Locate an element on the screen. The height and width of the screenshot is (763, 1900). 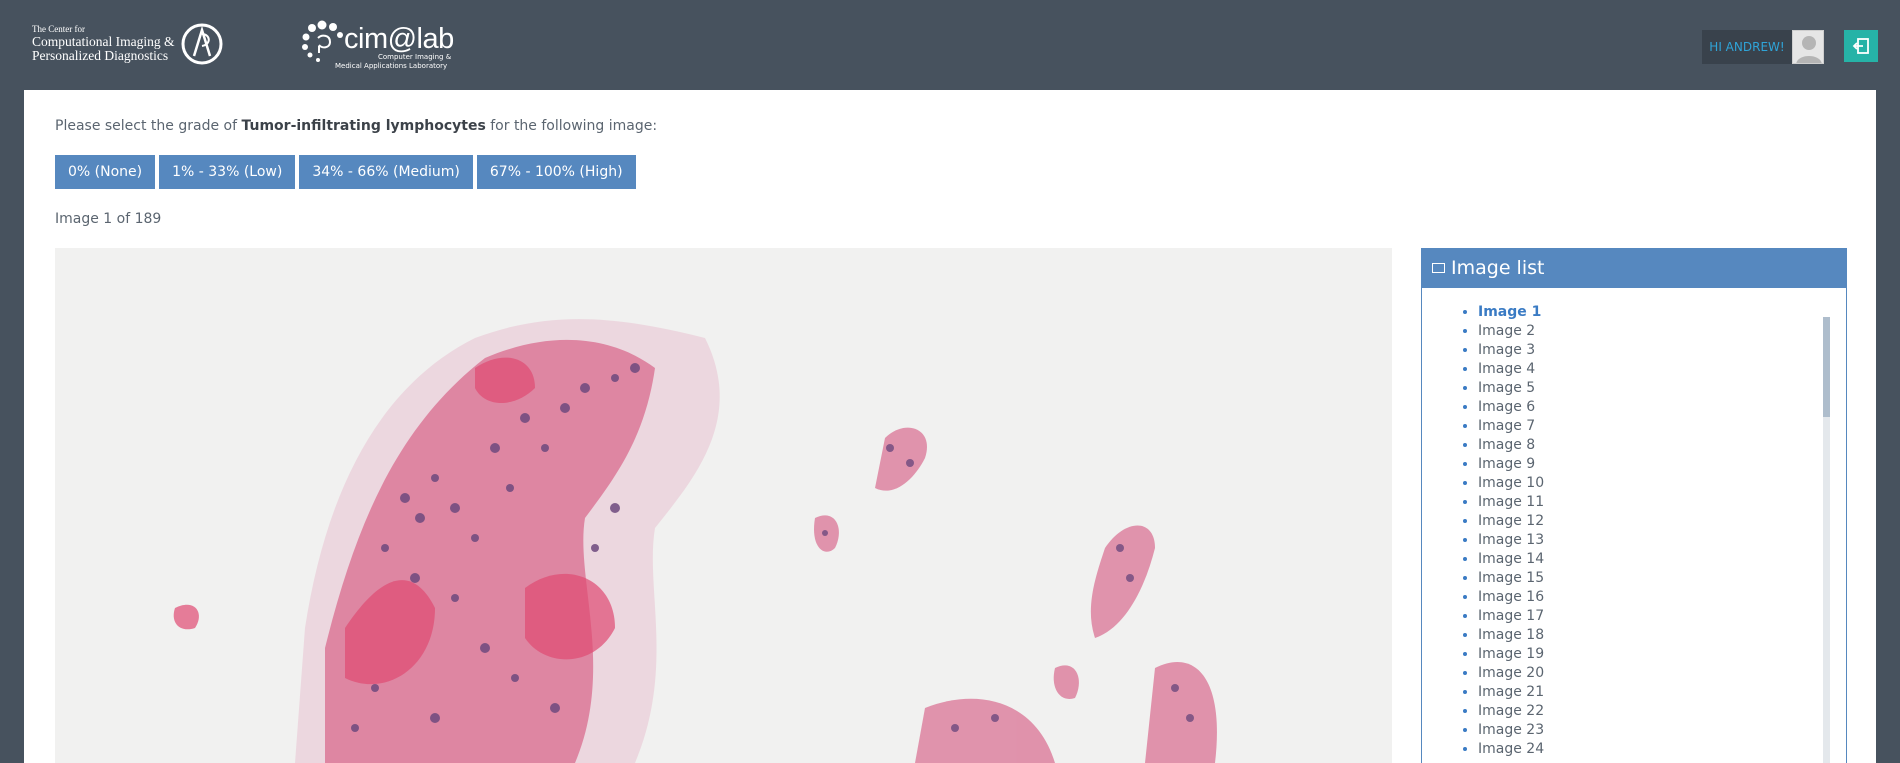
logout-icon is located at coordinates (1860, 46).